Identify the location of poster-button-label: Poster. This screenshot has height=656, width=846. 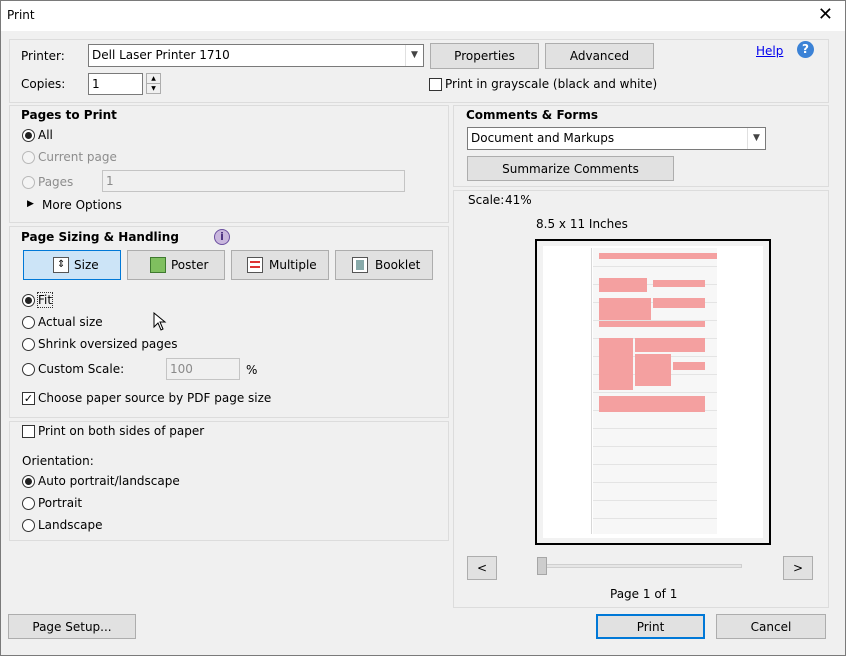
(190, 265).